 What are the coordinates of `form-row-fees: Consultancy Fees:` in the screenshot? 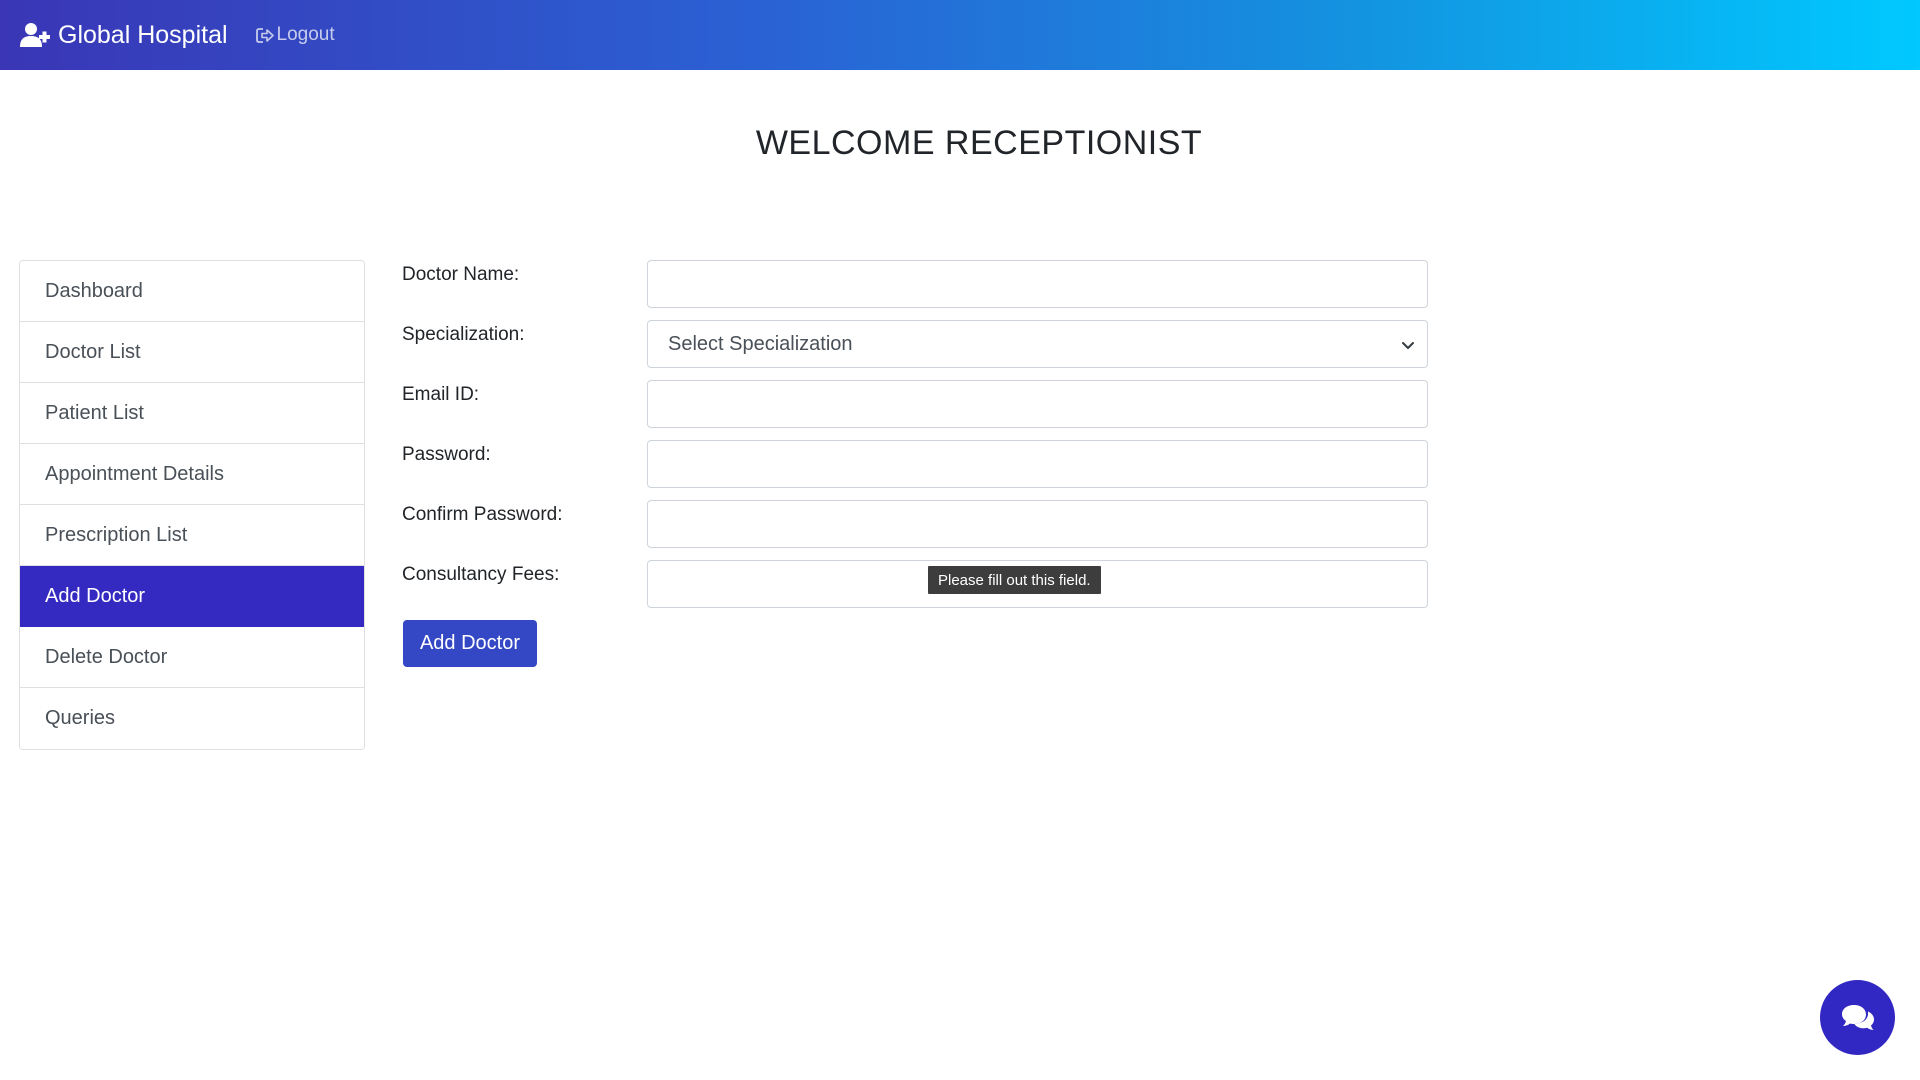 It's located at (915, 584).